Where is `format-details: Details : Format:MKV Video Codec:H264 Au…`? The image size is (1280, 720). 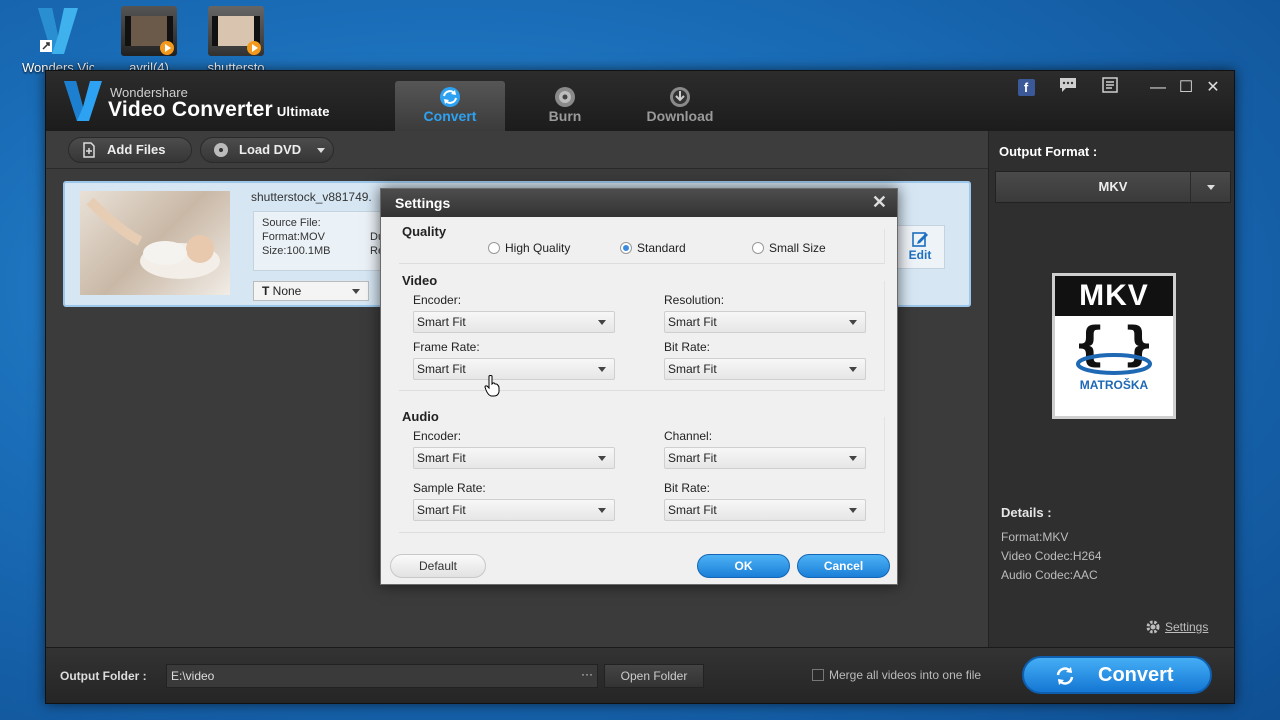
format-details: Details : Format:MKV Video Codec:H264 Au… is located at coordinates (1051, 544).